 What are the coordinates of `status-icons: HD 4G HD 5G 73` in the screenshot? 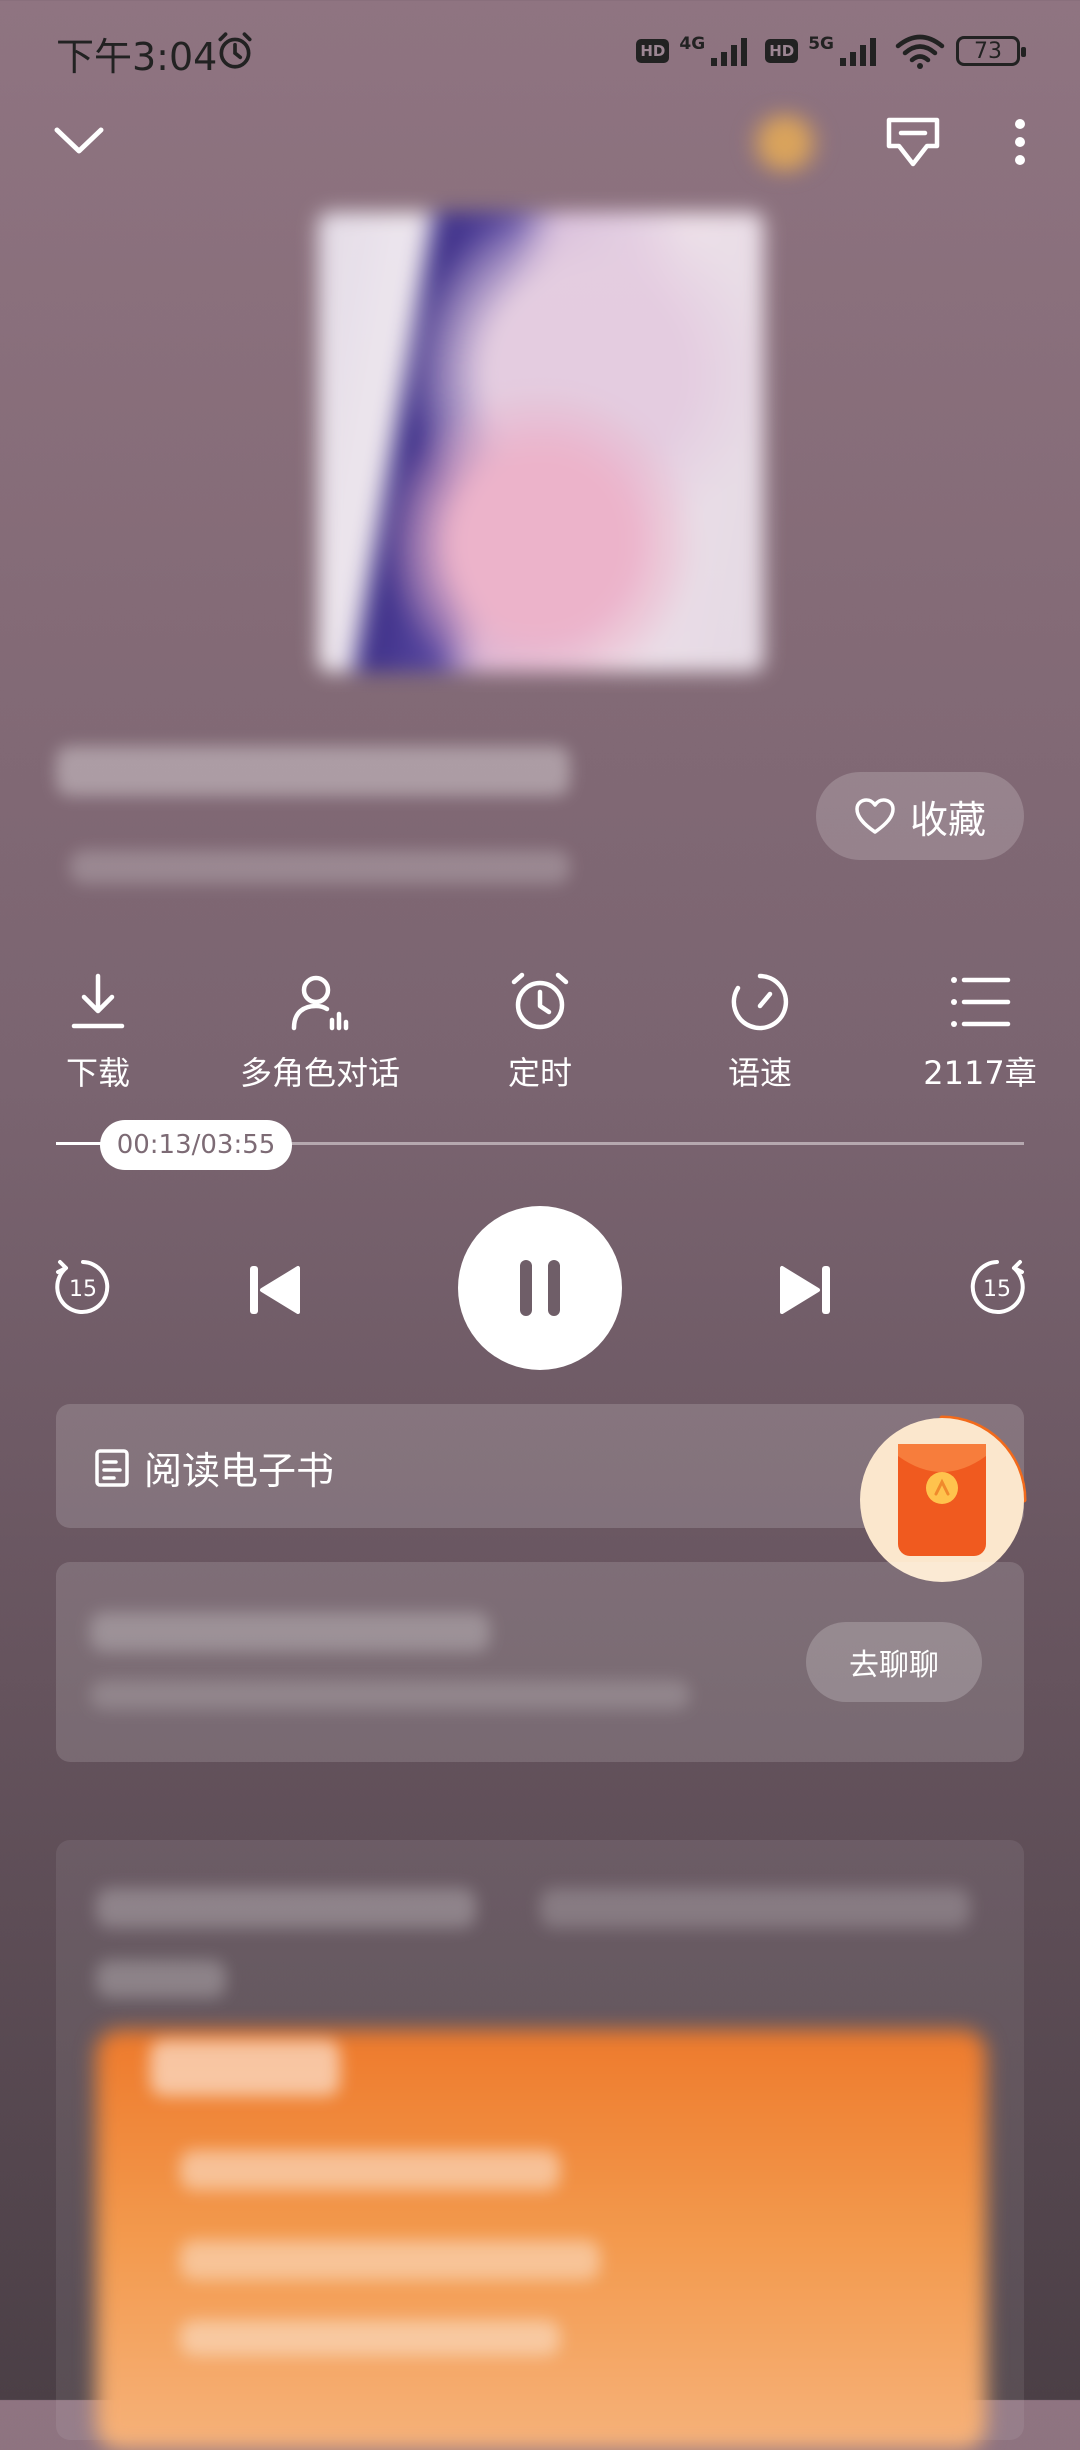 It's located at (831, 51).